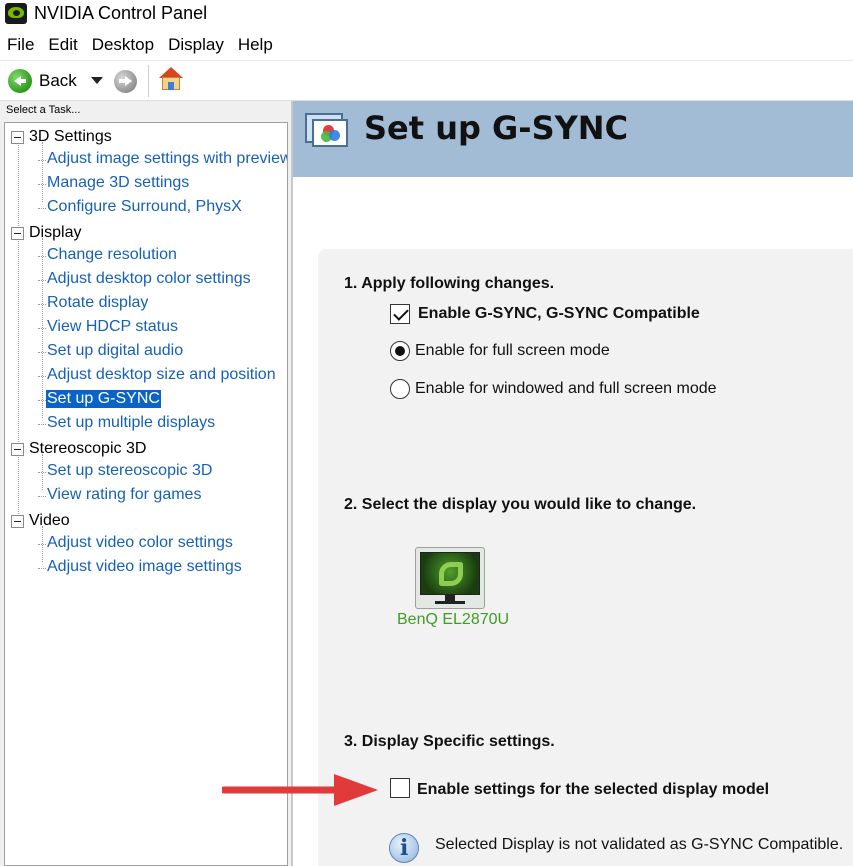  I want to click on tree-item-manage-3d-settings: Manage 3D settings, so click(146, 184).